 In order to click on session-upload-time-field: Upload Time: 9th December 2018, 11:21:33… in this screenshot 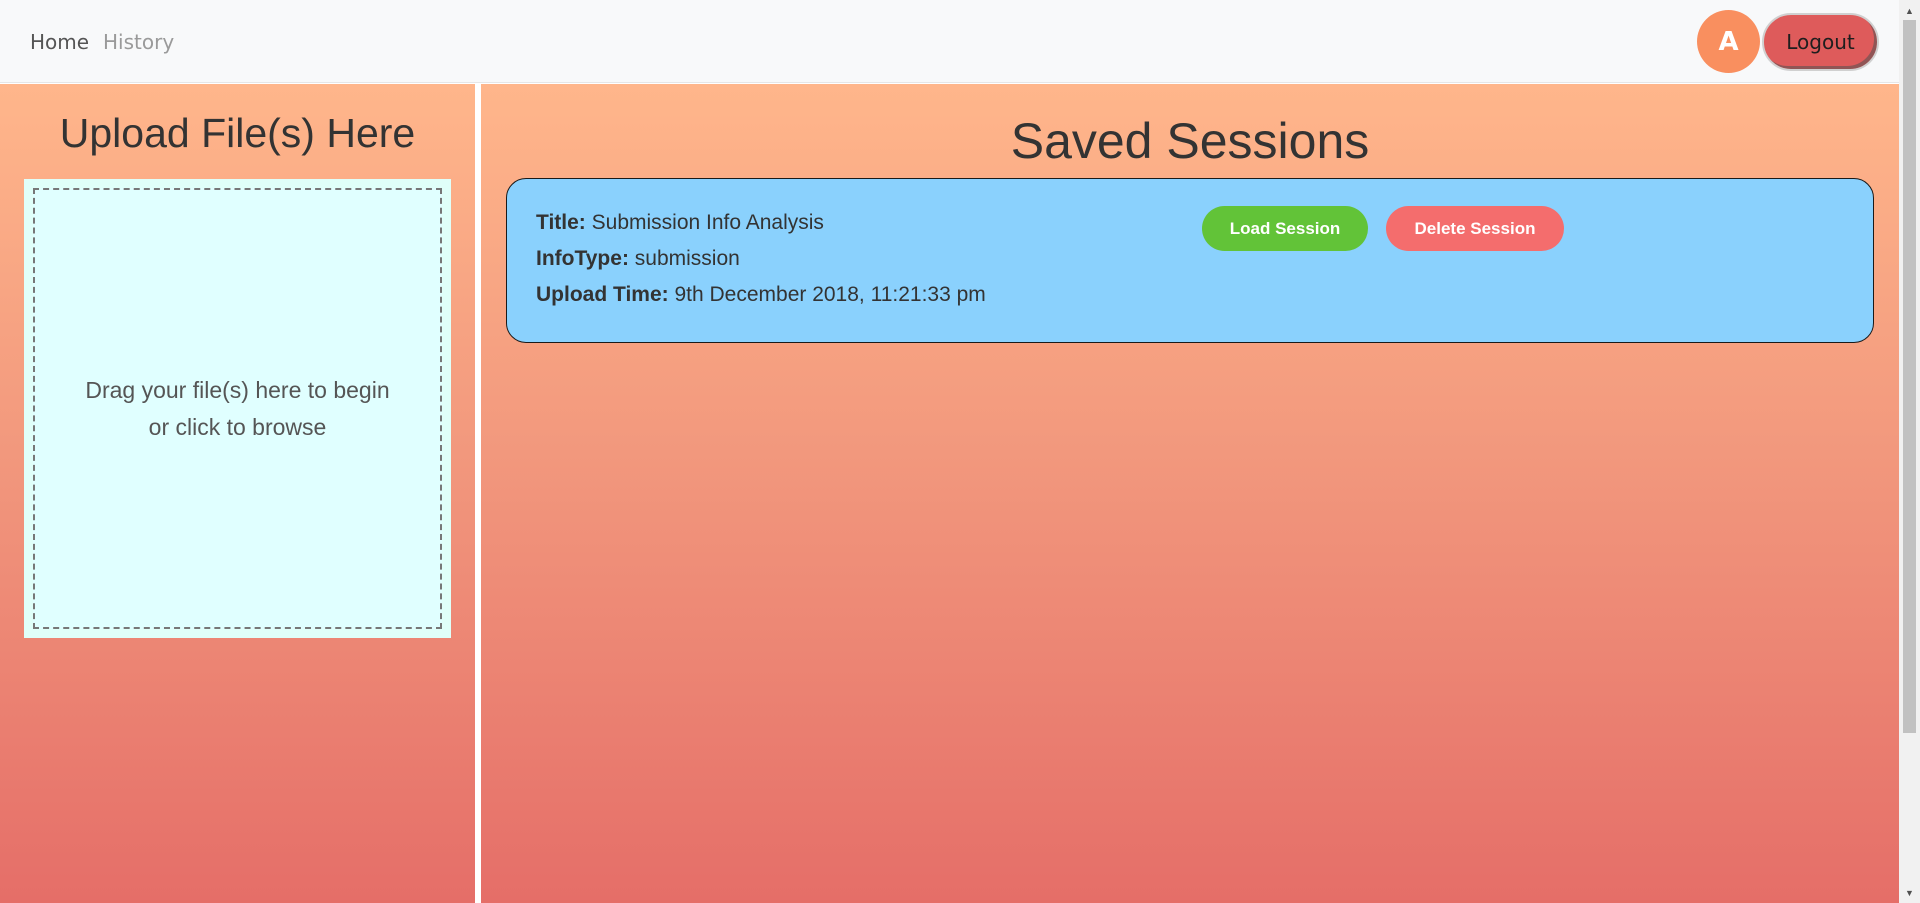, I will do `click(761, 295)`.